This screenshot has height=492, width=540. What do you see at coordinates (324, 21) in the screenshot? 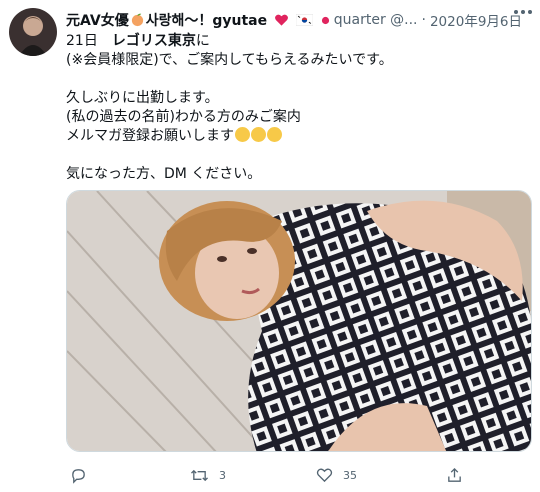
I see `japan-flag-icon` at bounding box center [324, 21].